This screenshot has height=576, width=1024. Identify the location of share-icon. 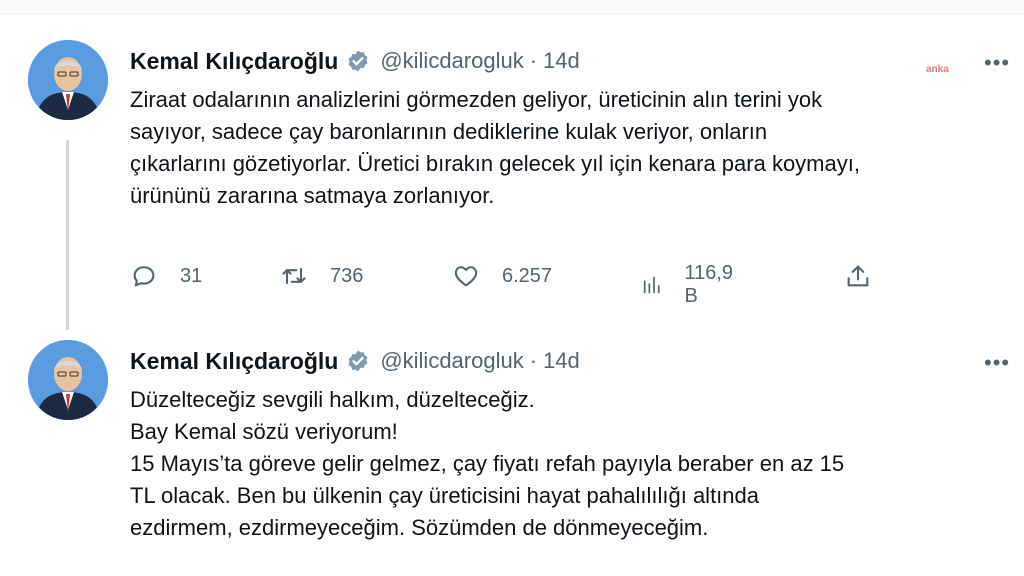
(858, 276).